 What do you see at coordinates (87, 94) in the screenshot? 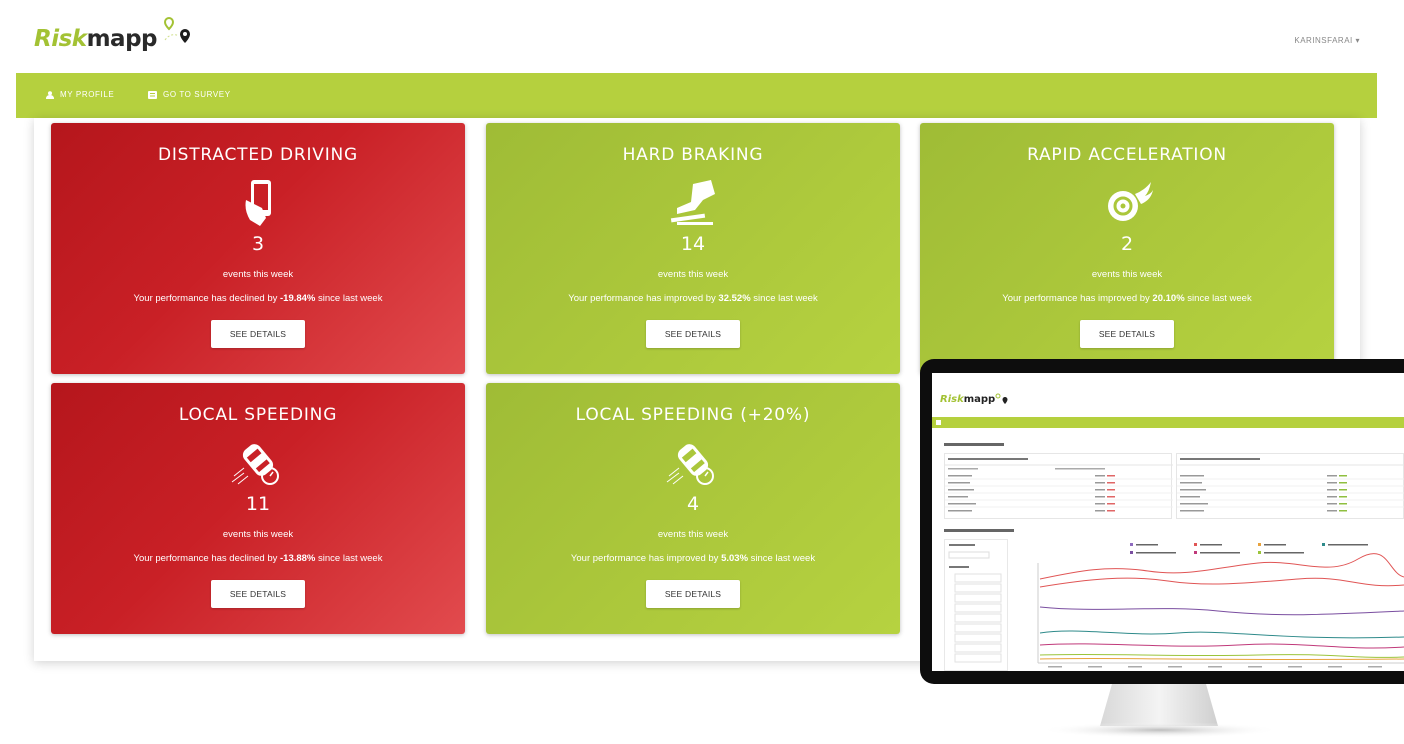
I see `nav-my-profile-label: MY PROFILE` at bounding box center [87, 94].